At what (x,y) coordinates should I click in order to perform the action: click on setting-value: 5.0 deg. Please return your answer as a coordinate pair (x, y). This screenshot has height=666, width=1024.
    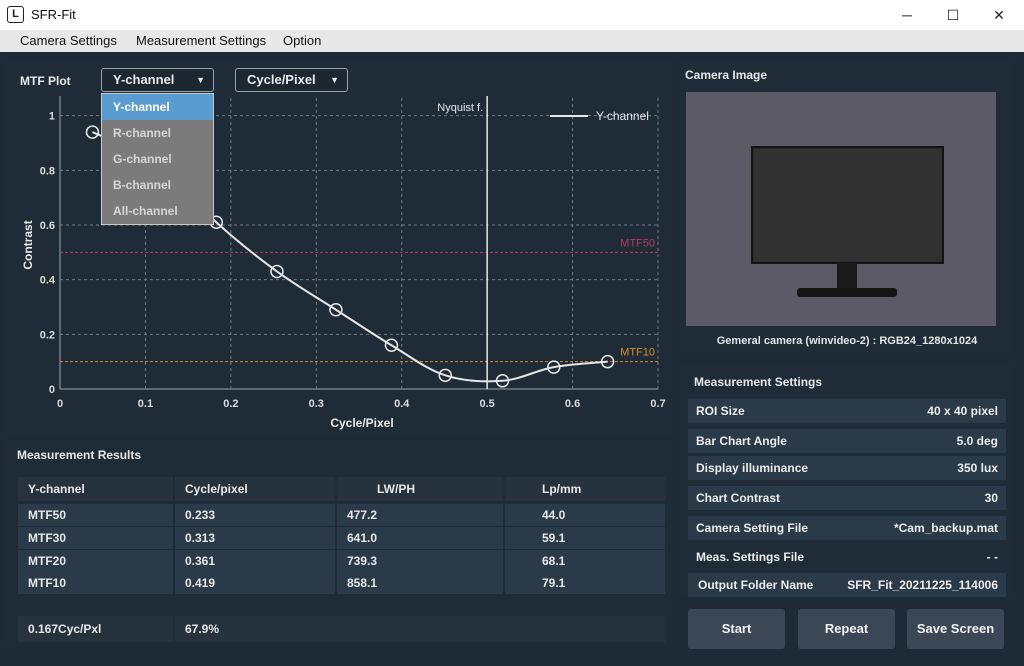
    Looking at the image, I should click on (977, 441).